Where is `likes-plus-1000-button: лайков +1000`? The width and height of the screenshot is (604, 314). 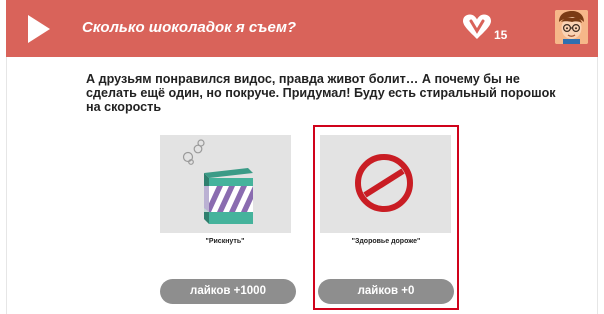
likes-plus-1000-button: лайков +1000 is located at coordinates (228, 291).